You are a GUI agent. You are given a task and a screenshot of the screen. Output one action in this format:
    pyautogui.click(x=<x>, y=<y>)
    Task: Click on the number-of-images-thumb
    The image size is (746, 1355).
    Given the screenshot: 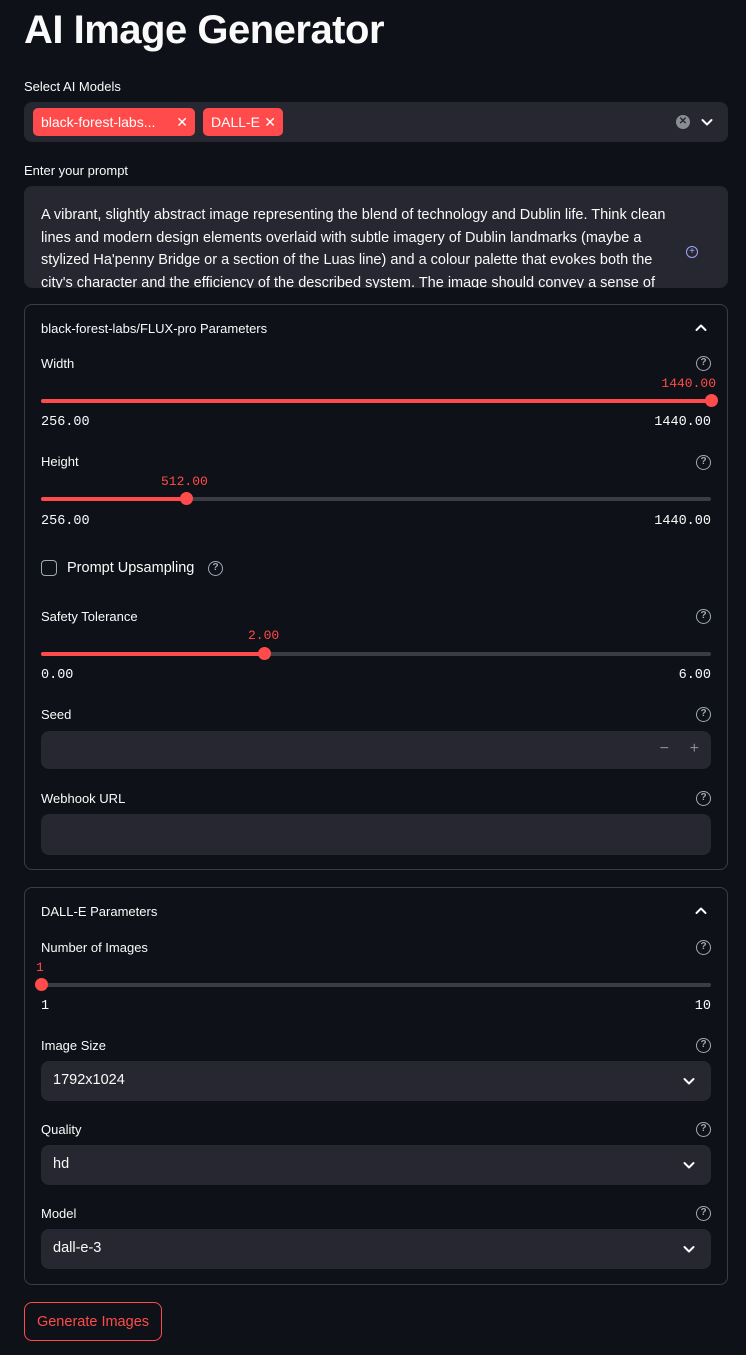 What is the action you would take?
    pyautogui.click(x=41, y=984)
    